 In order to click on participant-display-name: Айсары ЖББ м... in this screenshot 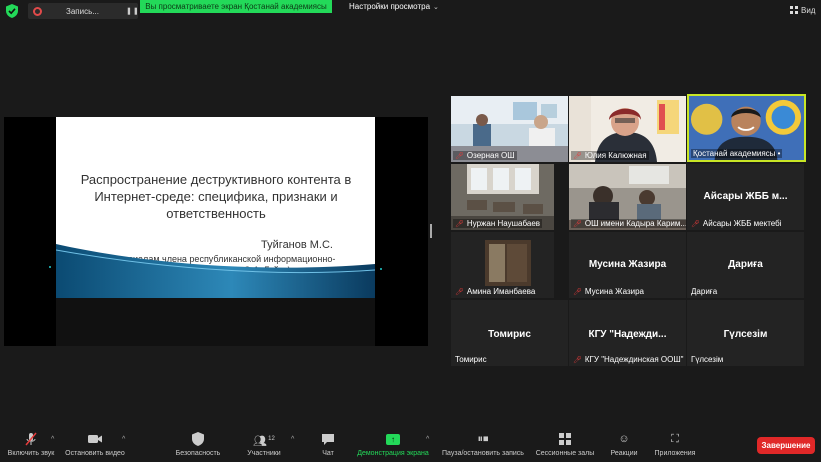, I will do `click(745, 196)`.